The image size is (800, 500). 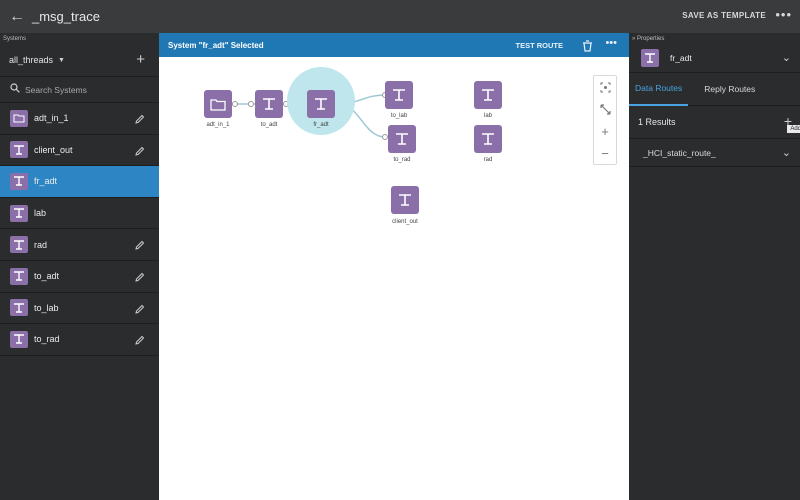 What do you see at coordinates (218, 125) in the screenshot?
I see `node-label: adt_in_1` at bounding box center [218, 125].